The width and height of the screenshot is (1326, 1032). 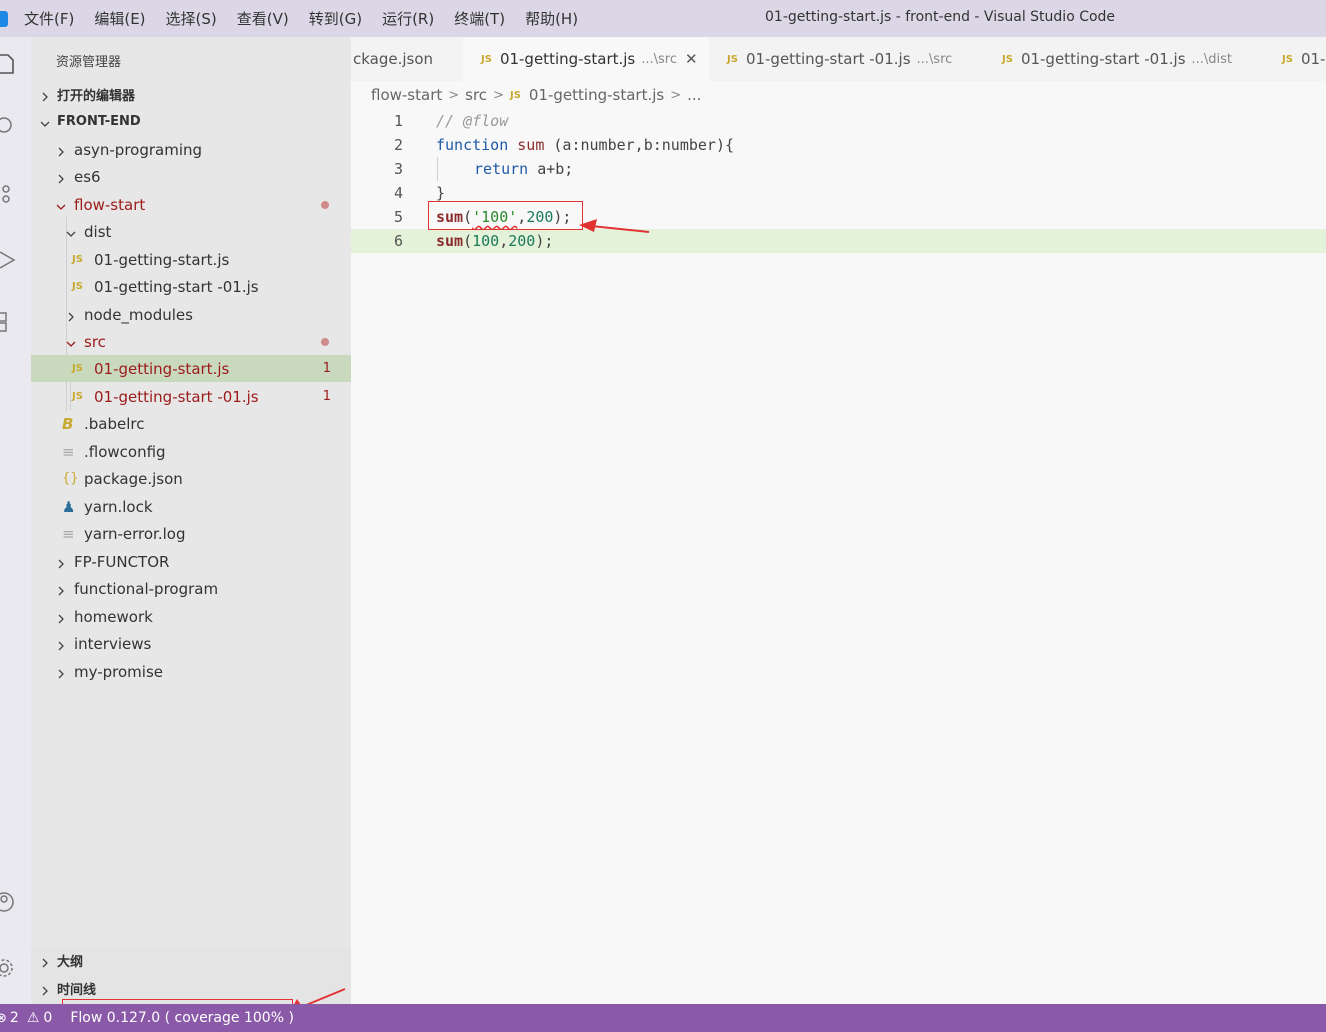 What do you see at coordinates (191, 533) in the screenshot?
I see `file-yarn-error-log: ≡ yarn-error.log` at bounding box center [191, 533].